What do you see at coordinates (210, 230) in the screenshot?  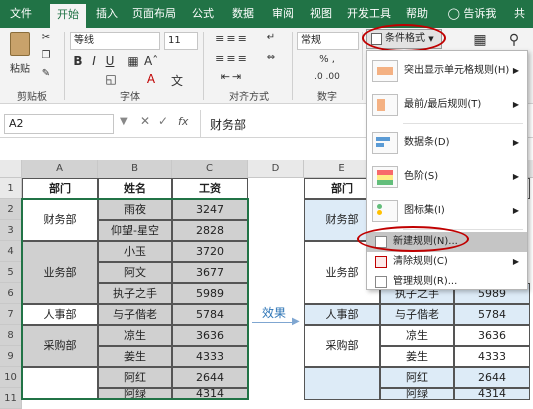 I see `salary-cell: 2828` at bounding box center [210, 230].